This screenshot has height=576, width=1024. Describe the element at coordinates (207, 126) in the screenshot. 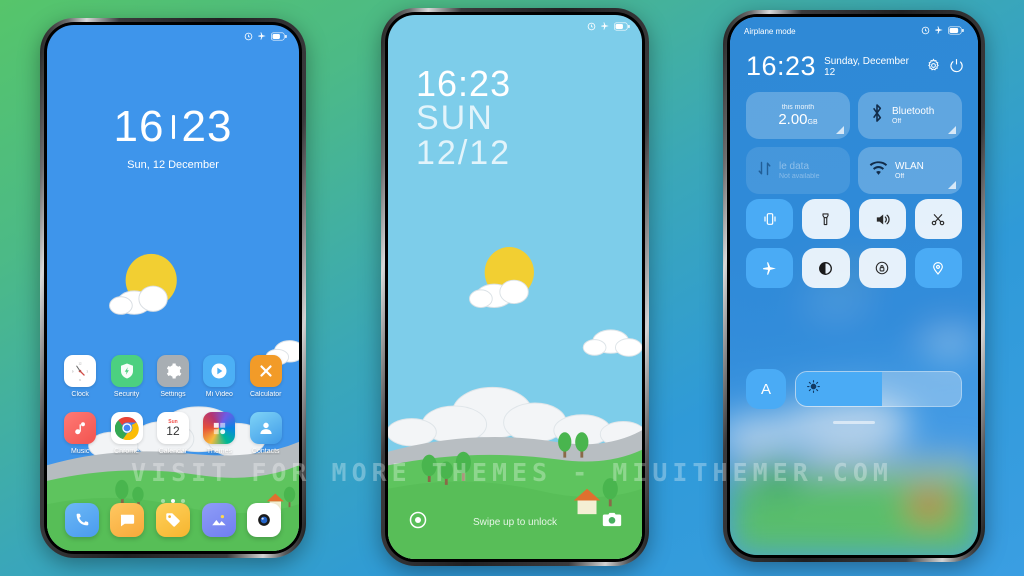

I see `home-clock-minutes: 23` at that location.